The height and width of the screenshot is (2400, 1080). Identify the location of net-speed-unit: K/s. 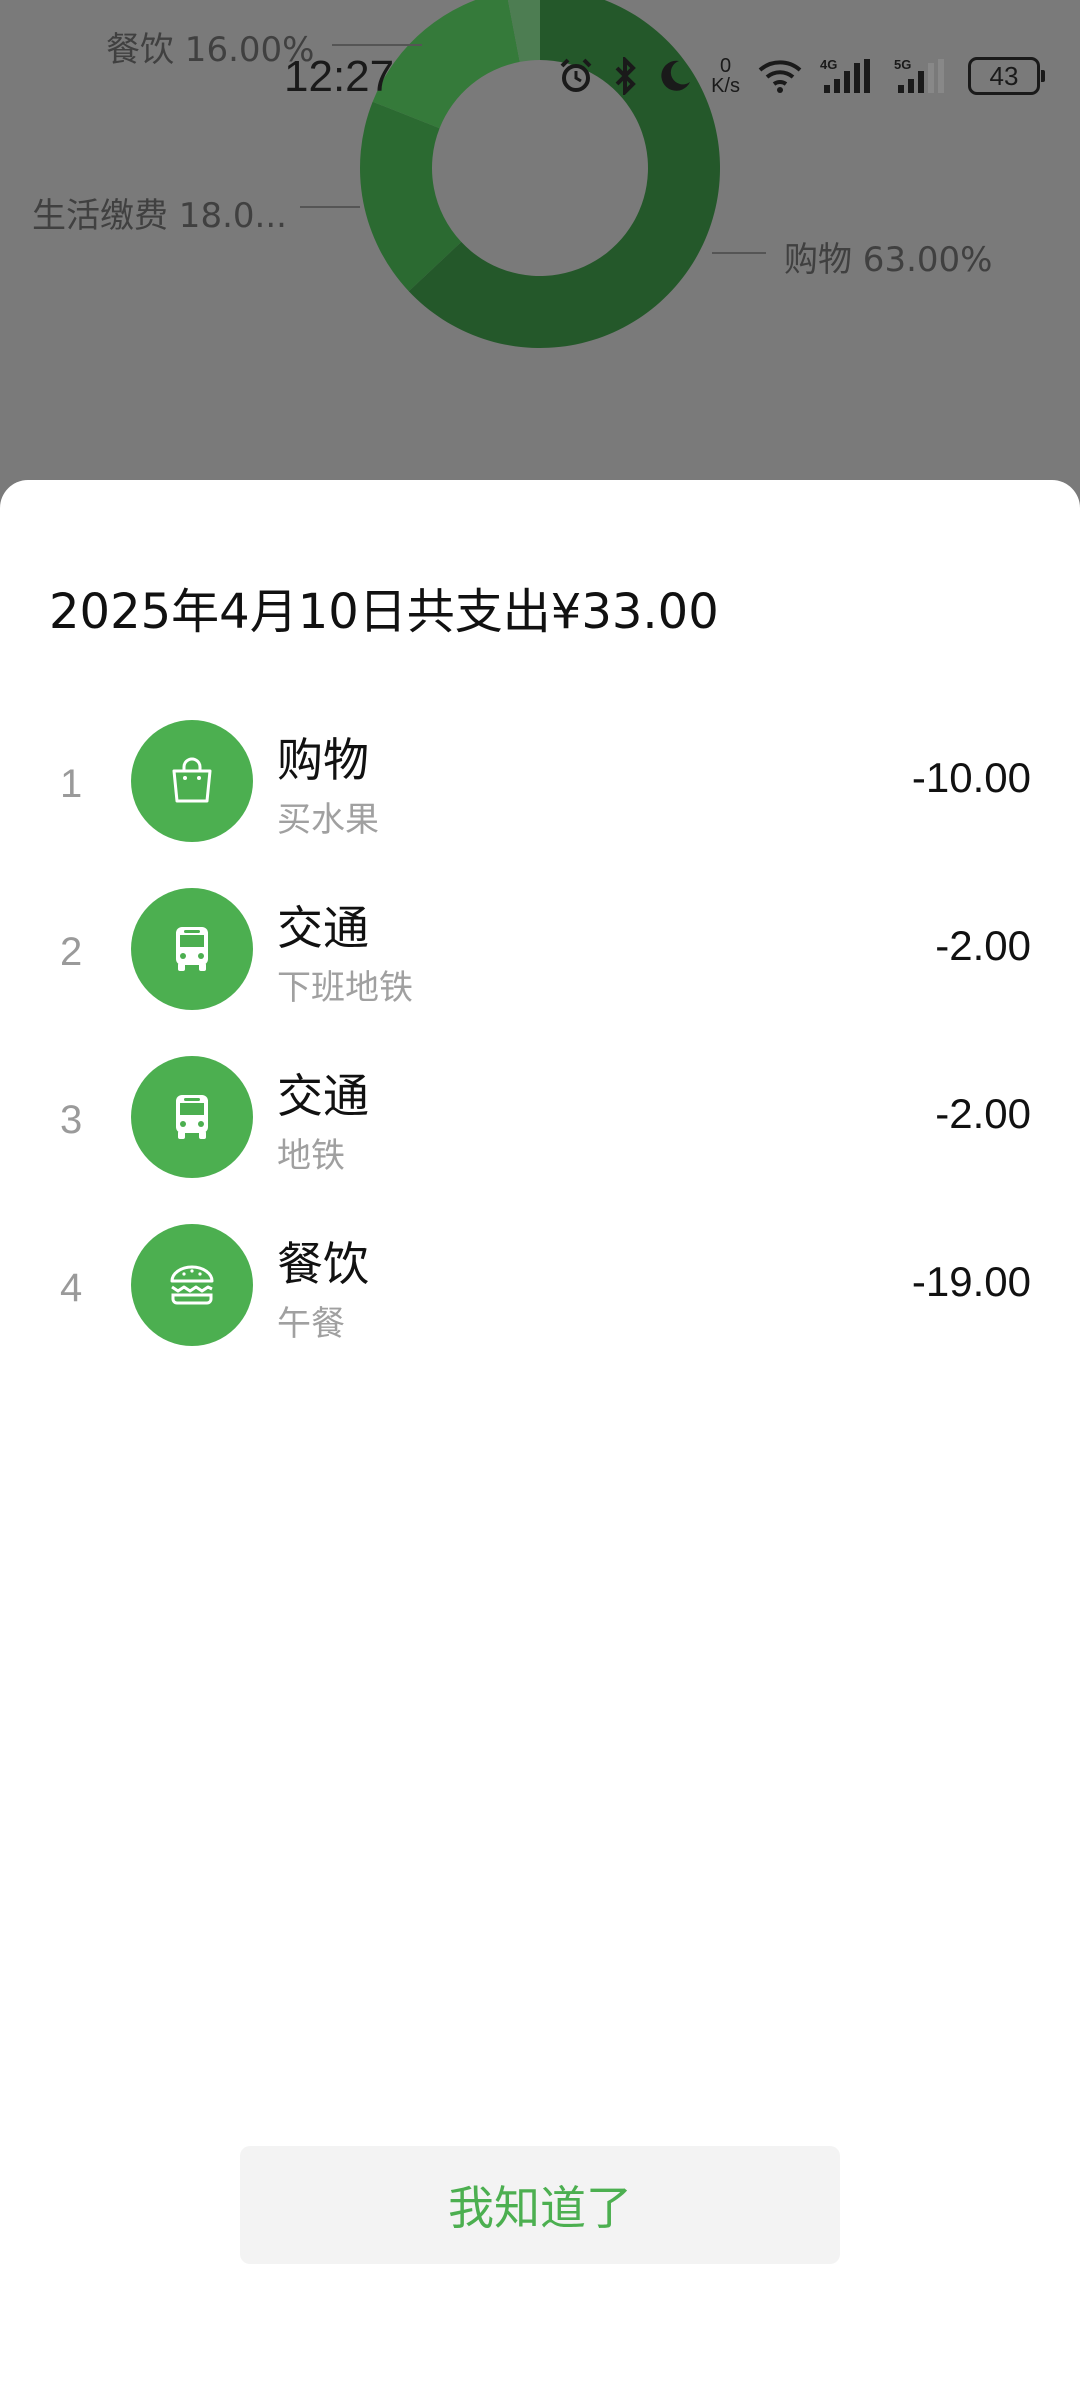
(725, 86).